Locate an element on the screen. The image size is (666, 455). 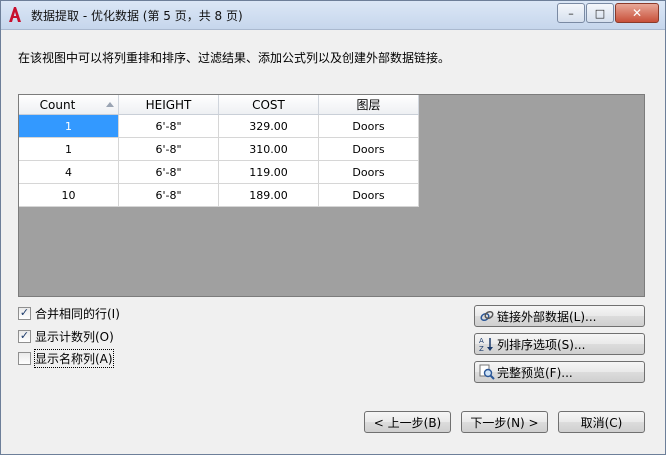
table-row: 10 6'-8" 189.00 Doors is located at coordinates (219, 195).